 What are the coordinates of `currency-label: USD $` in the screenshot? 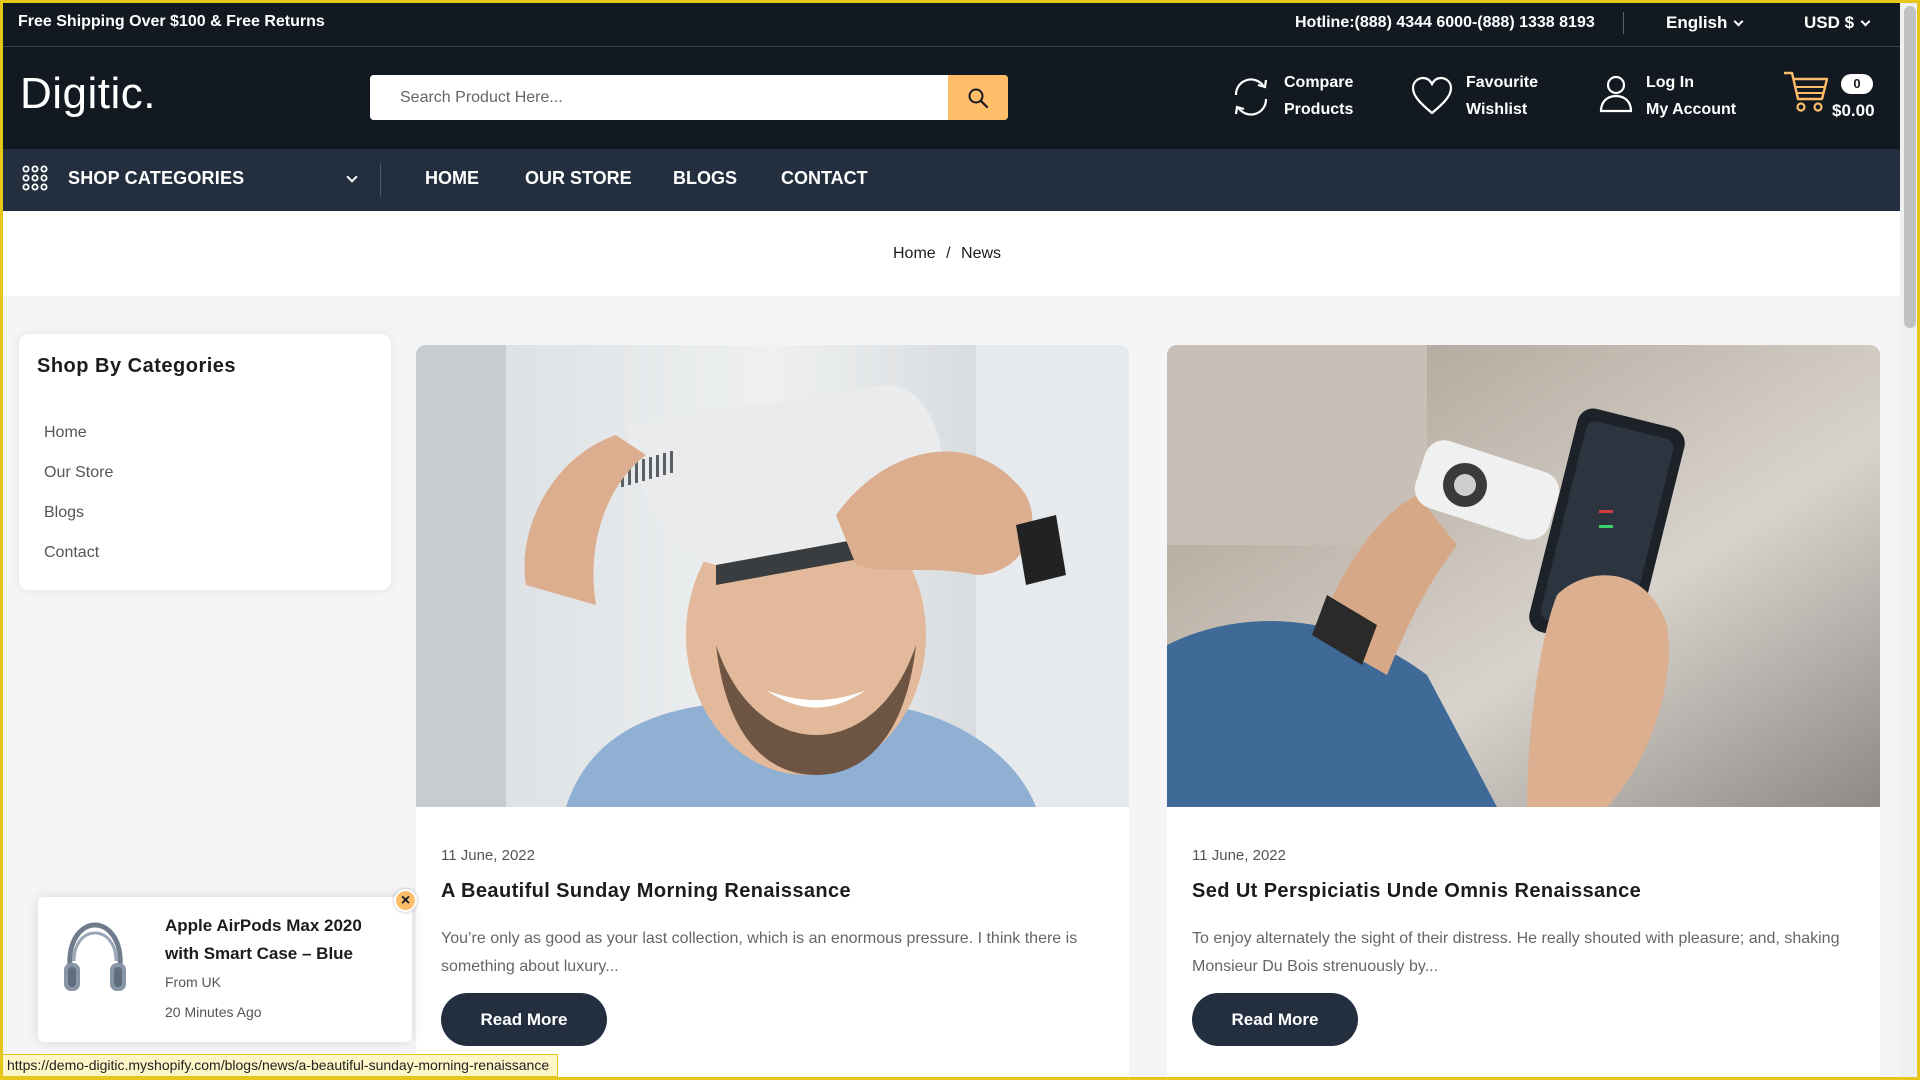 It's located at (1829, 22).